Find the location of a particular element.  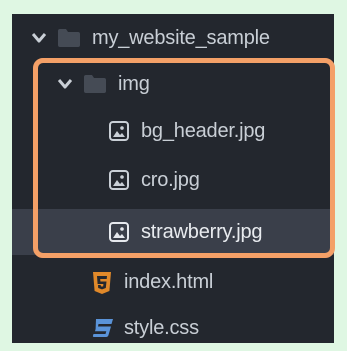

tree-item-my-website-sample: my_website_sample is located at coordinates (173, 38).